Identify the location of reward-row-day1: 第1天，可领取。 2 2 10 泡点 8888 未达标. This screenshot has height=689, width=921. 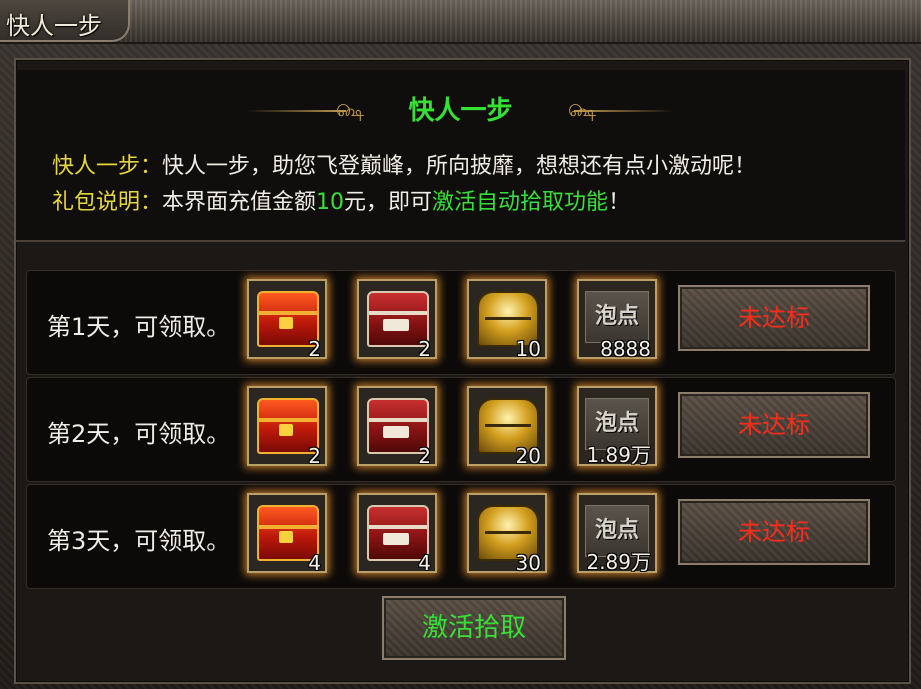
(461, 322).